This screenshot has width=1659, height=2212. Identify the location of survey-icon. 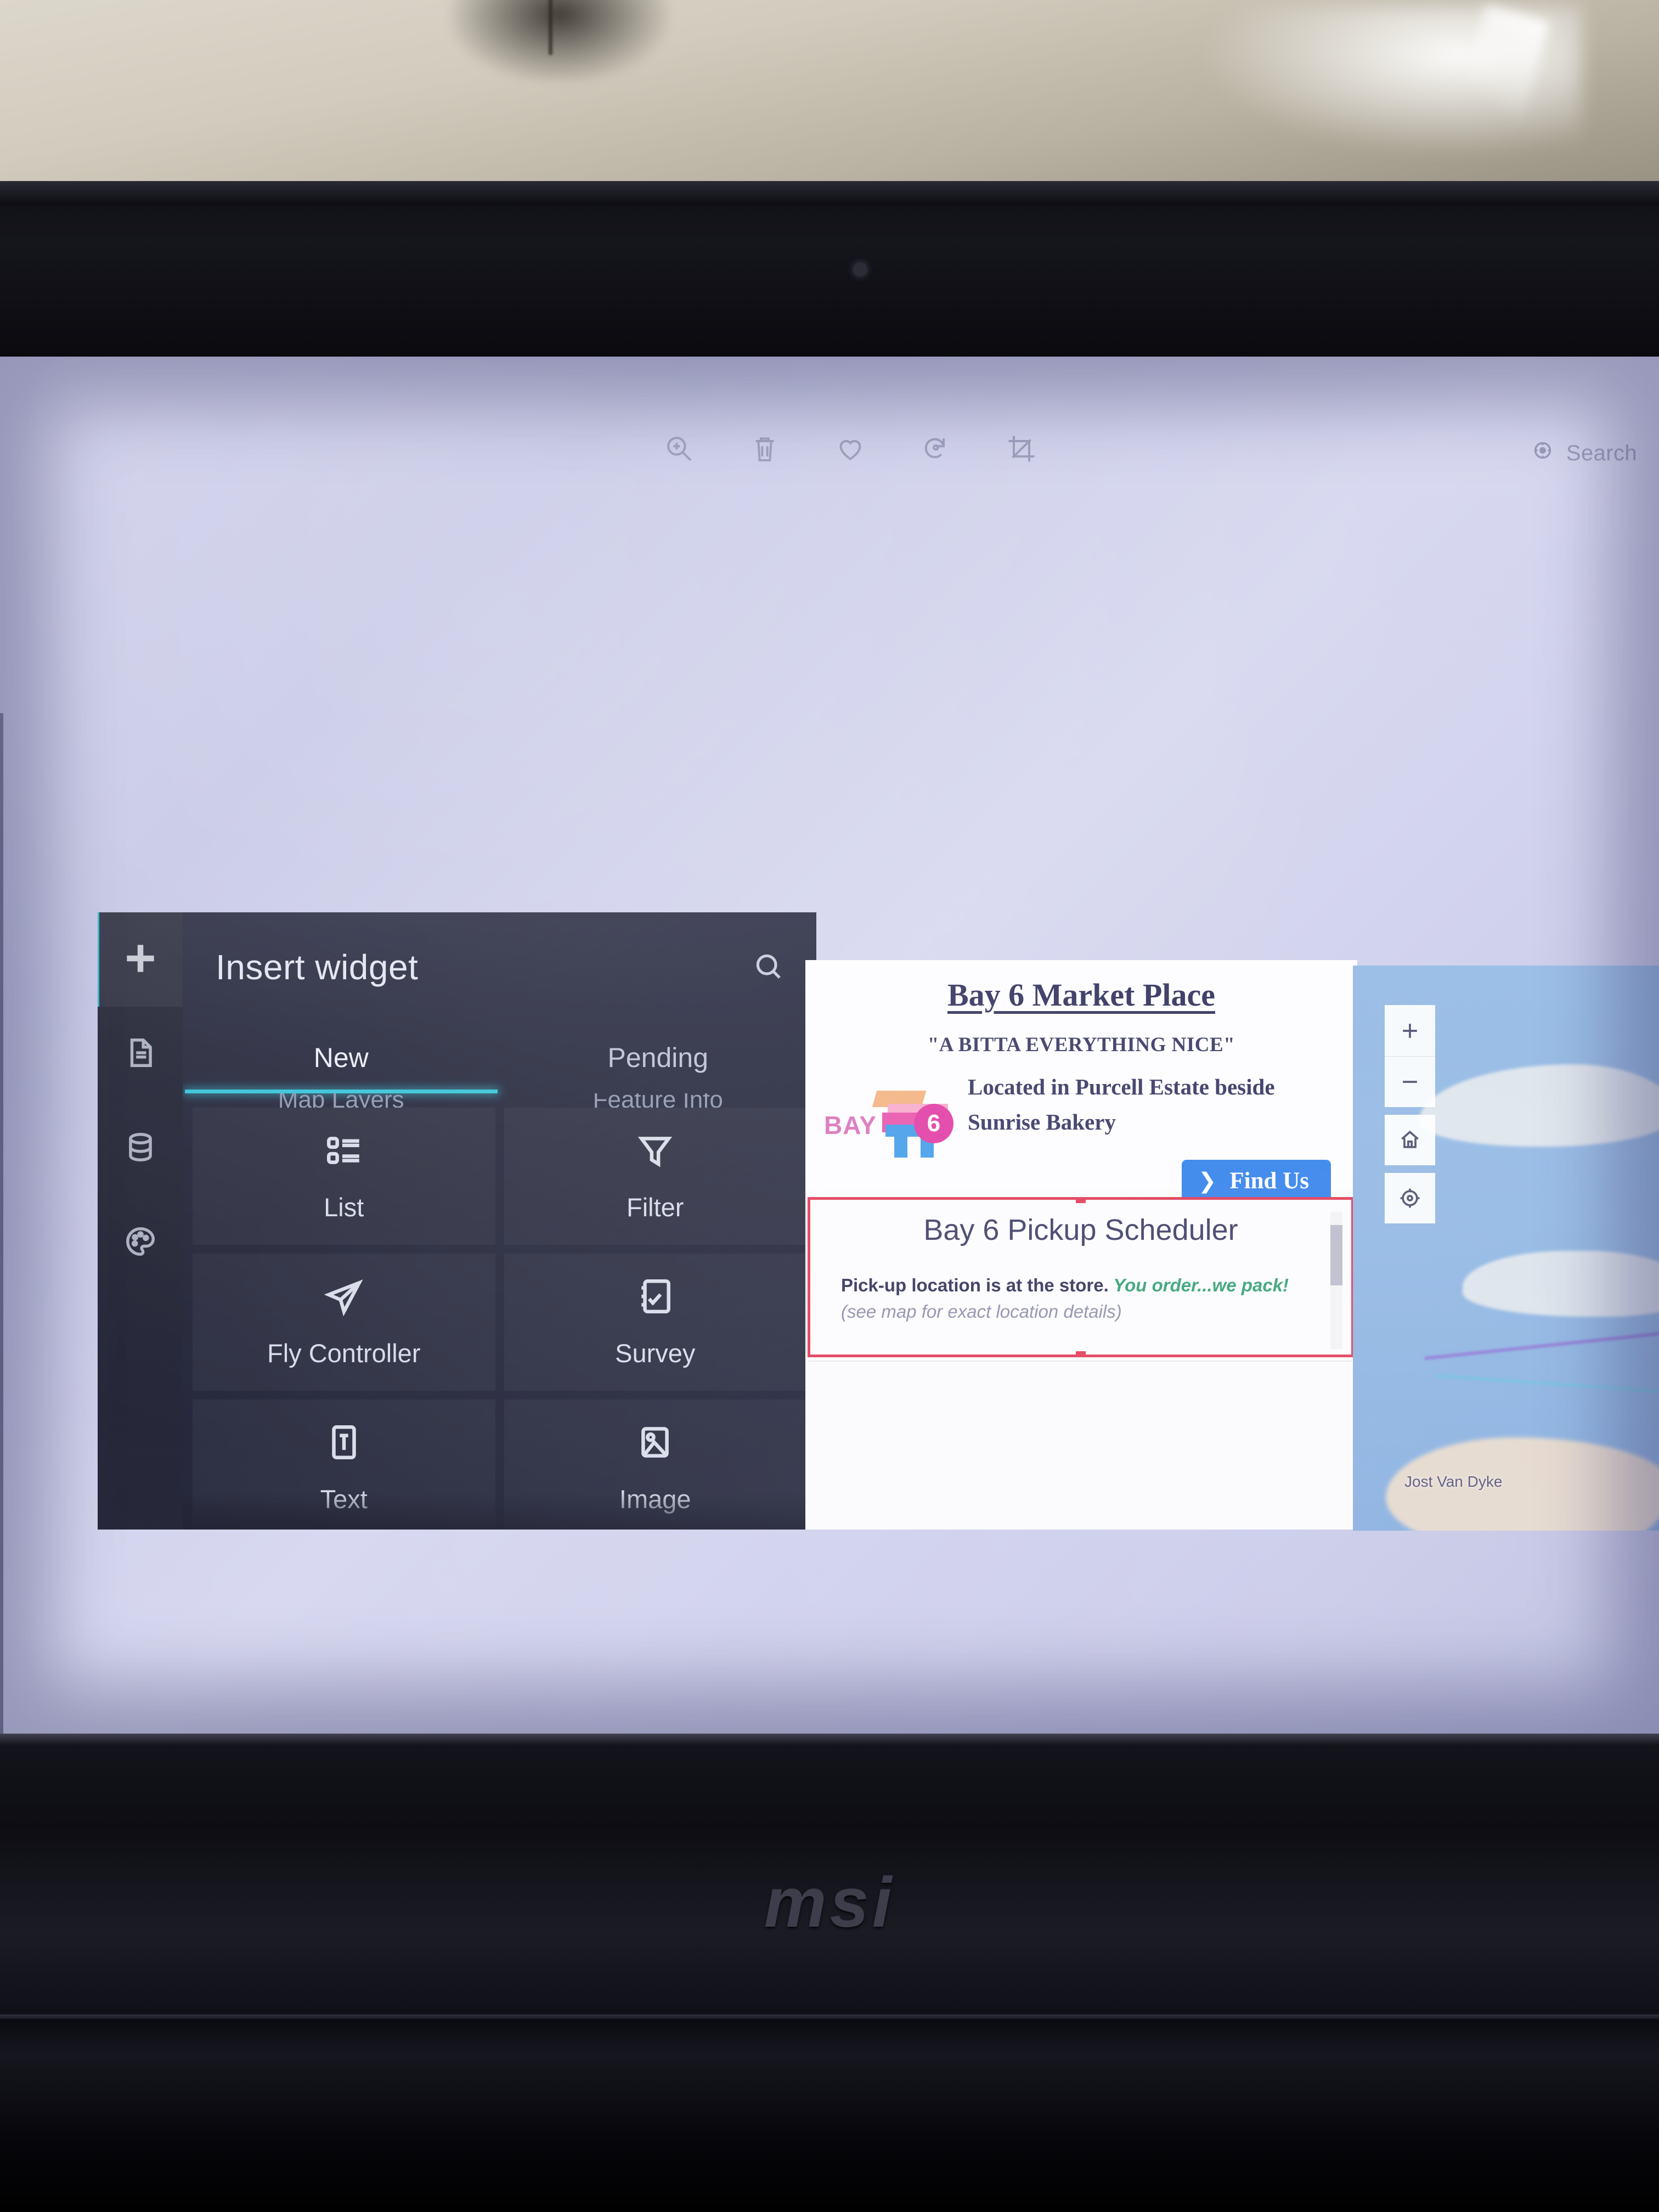
(655, 1297).